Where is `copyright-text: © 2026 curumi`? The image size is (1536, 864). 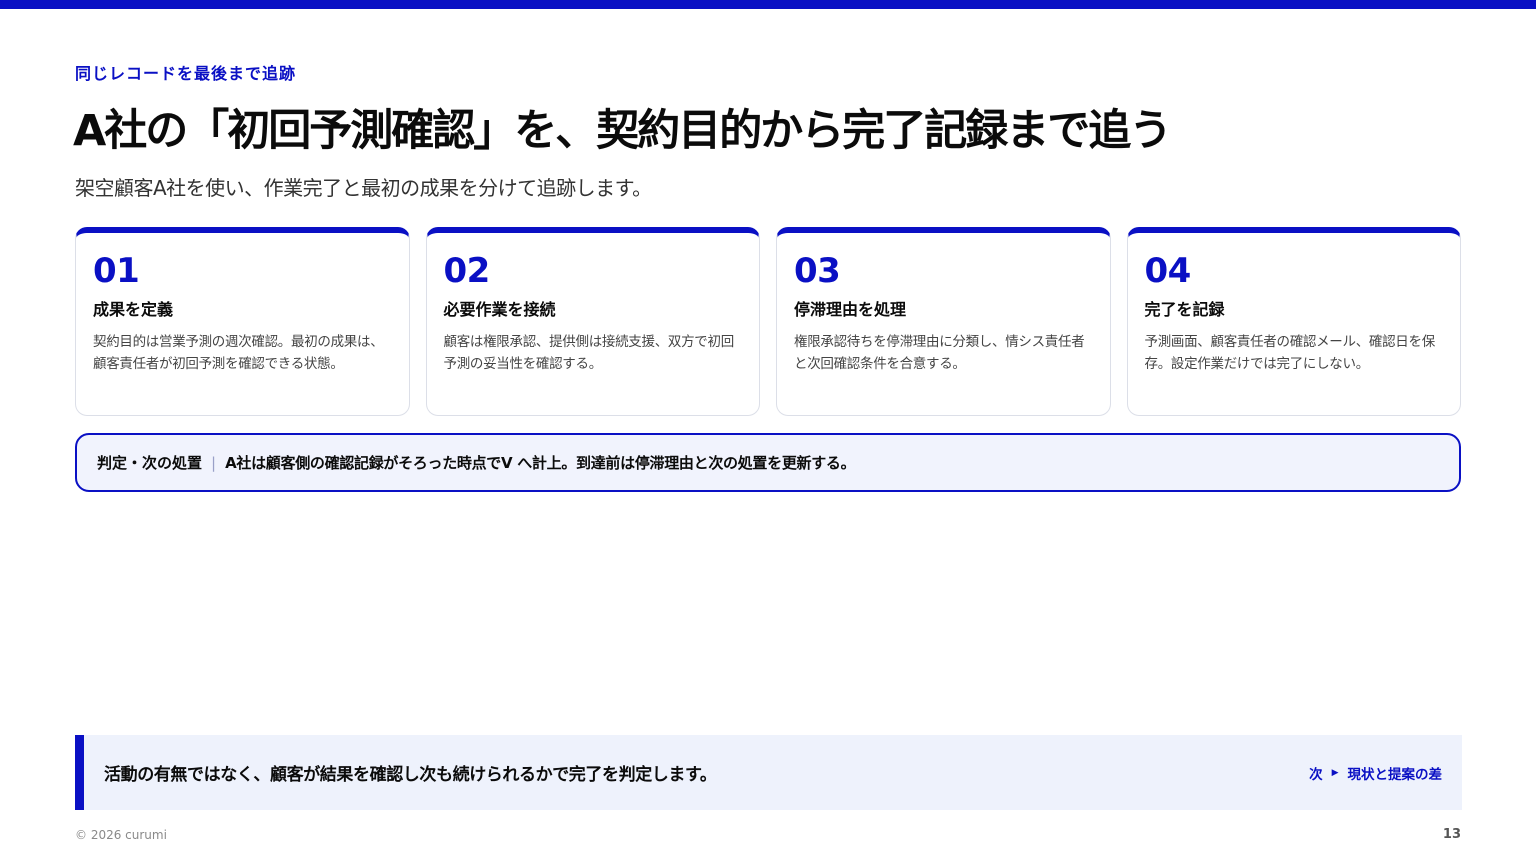
copyright-text: © 2026 curumi is located at coordinates (121, 835).